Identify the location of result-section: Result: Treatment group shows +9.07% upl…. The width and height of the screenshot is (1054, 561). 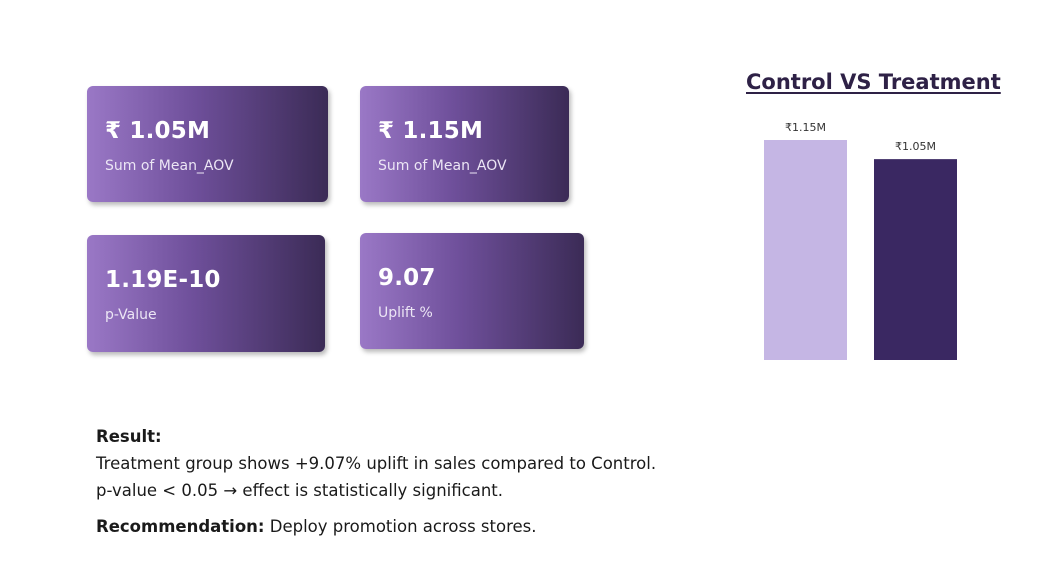
(416, 463).